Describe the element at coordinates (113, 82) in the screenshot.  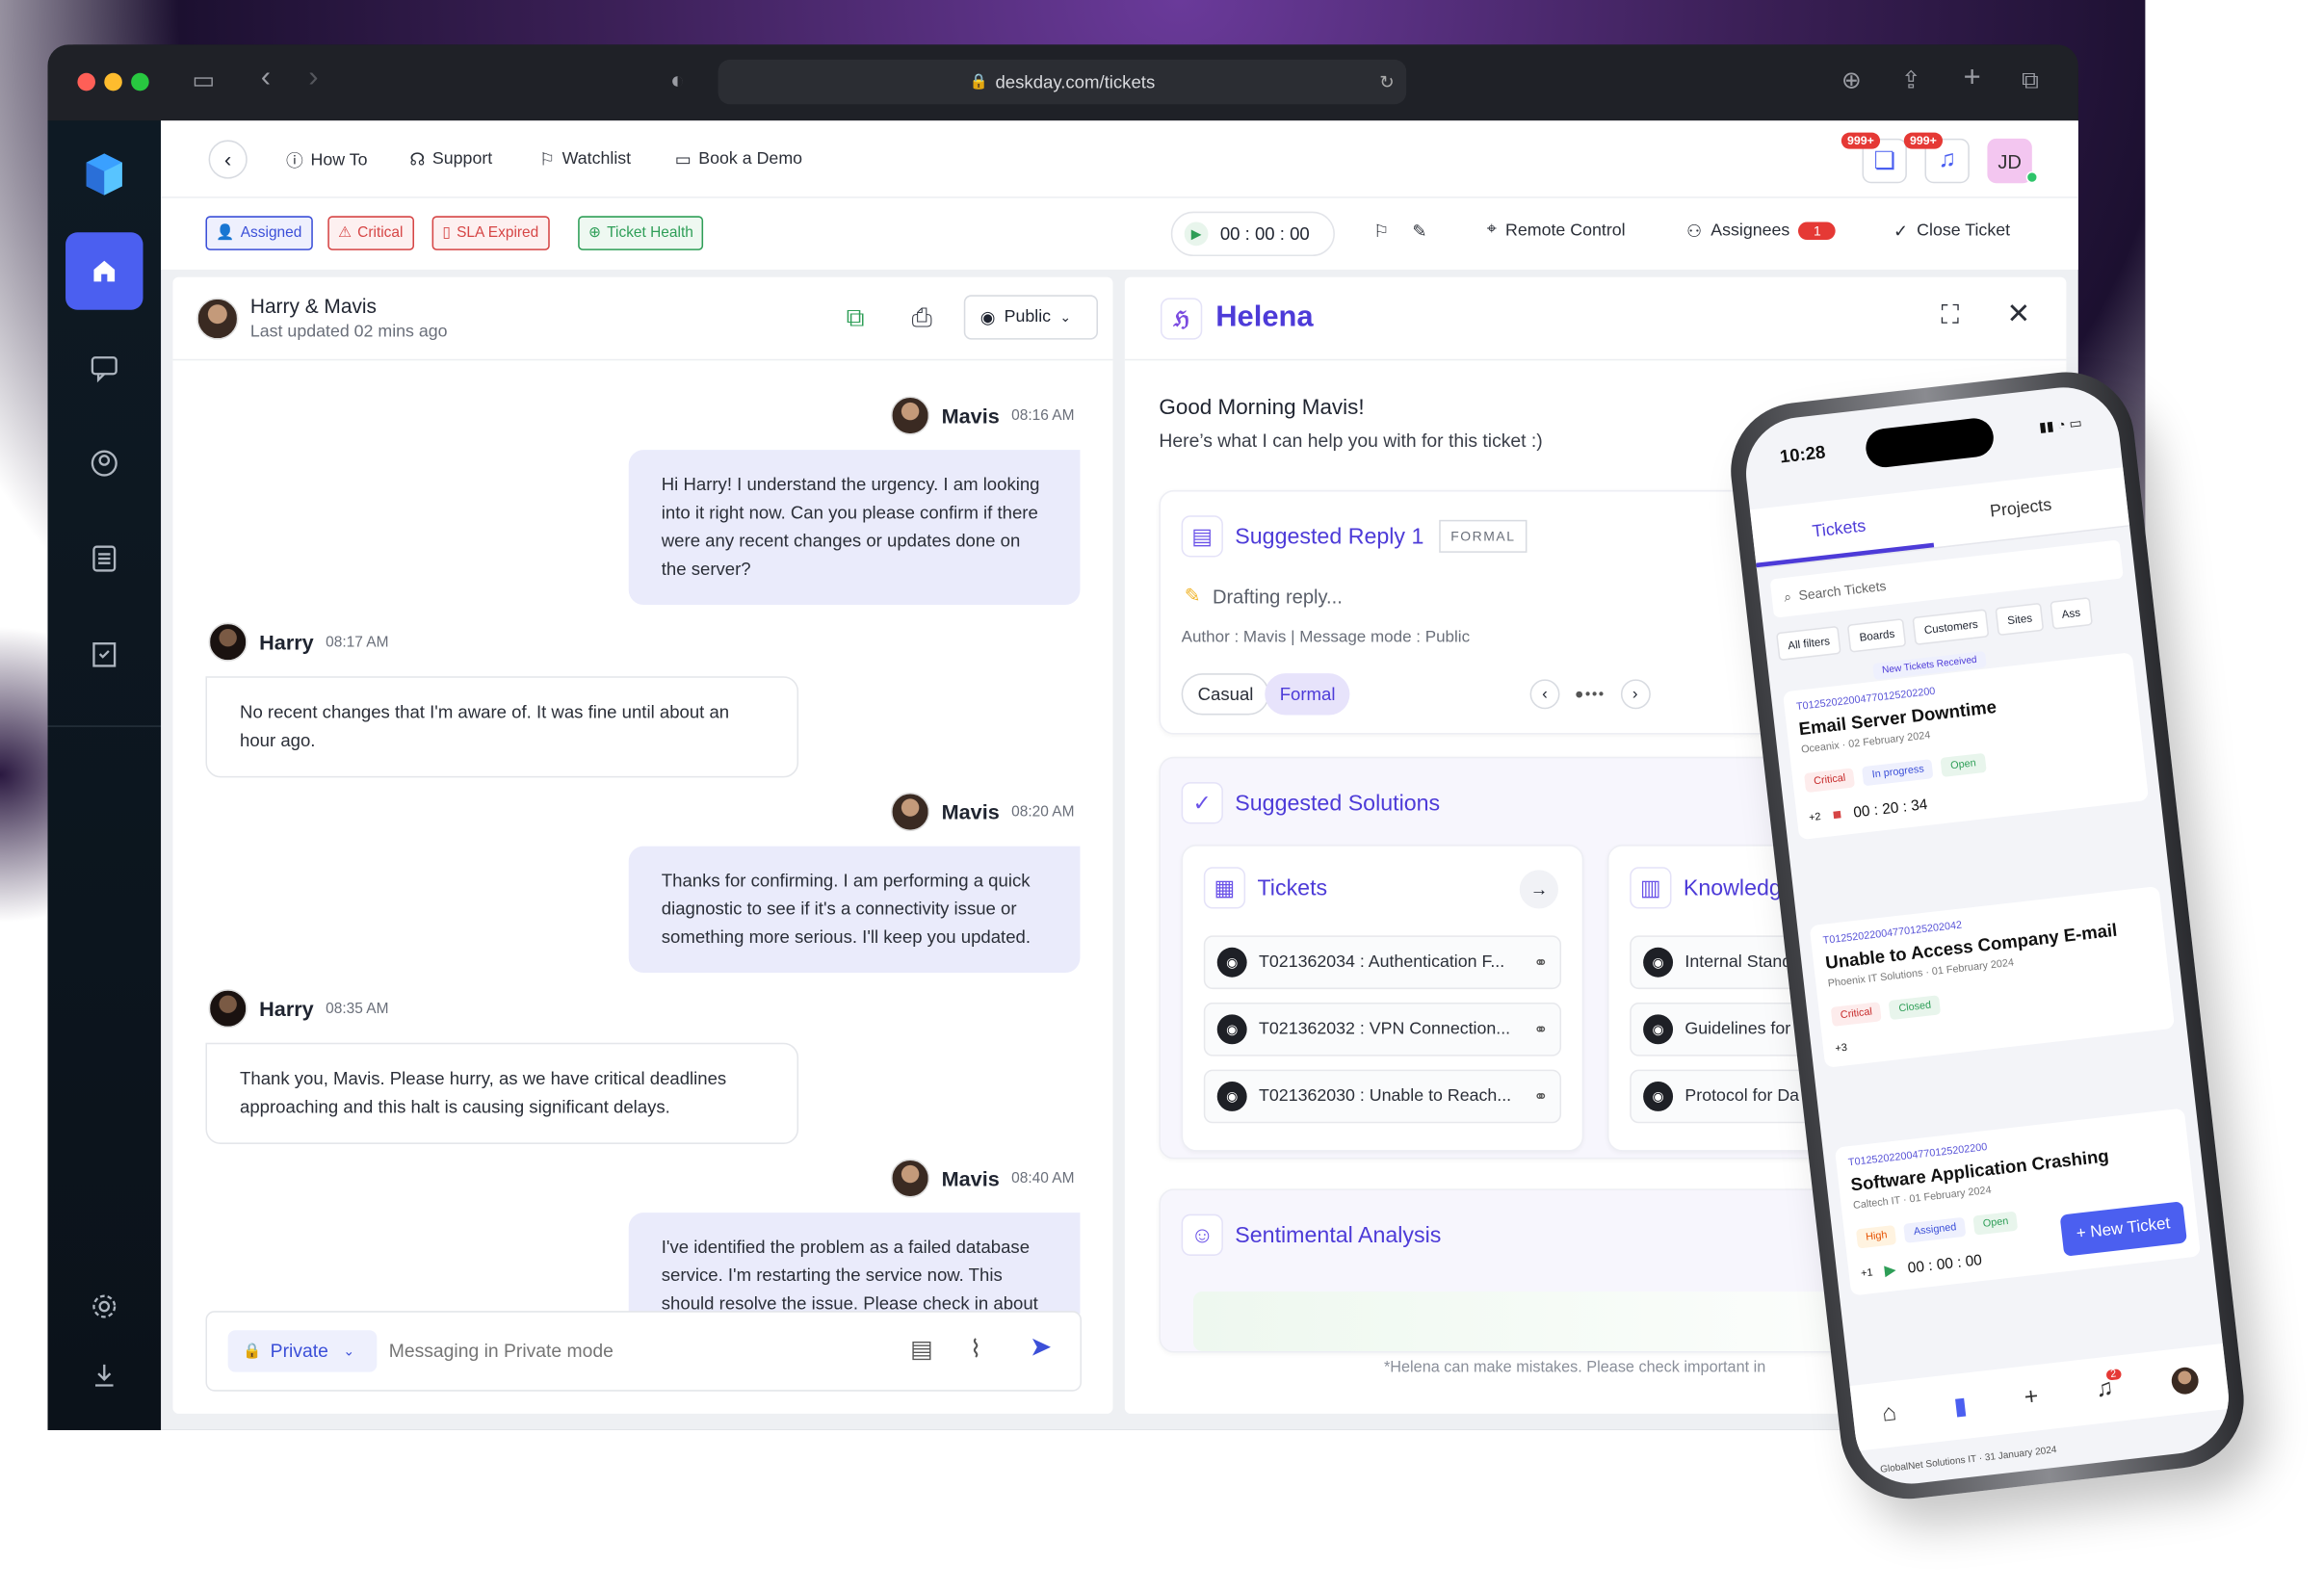
I see `minimize-window-button` at that location.